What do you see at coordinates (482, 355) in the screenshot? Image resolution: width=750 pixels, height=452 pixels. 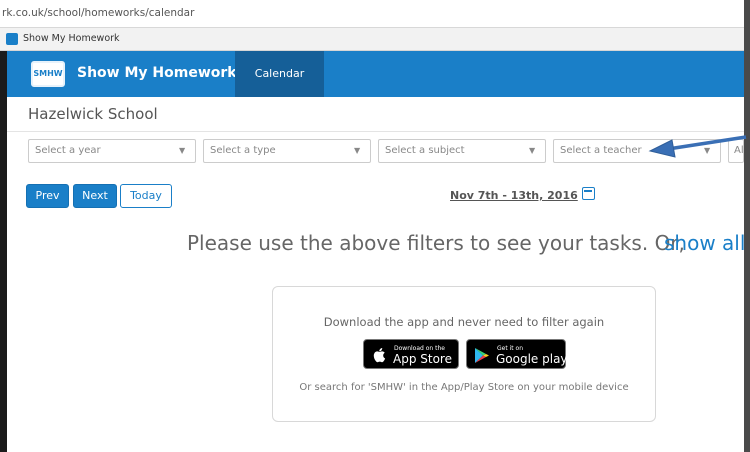 I see `google-play-icon` at bounding box center [482, 355].